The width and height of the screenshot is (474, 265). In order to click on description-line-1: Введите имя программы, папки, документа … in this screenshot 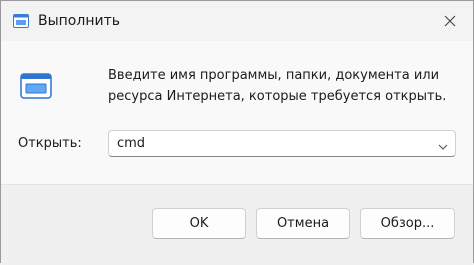, I will do `click(274, 75)`.